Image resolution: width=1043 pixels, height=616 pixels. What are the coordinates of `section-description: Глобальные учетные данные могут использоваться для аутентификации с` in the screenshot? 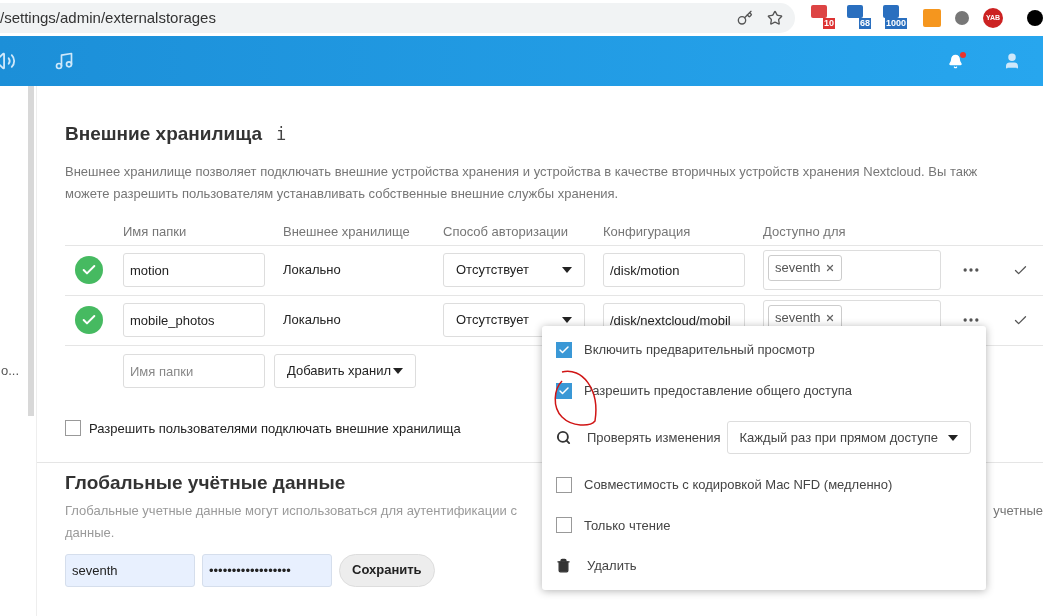 It's located at (291, 510).